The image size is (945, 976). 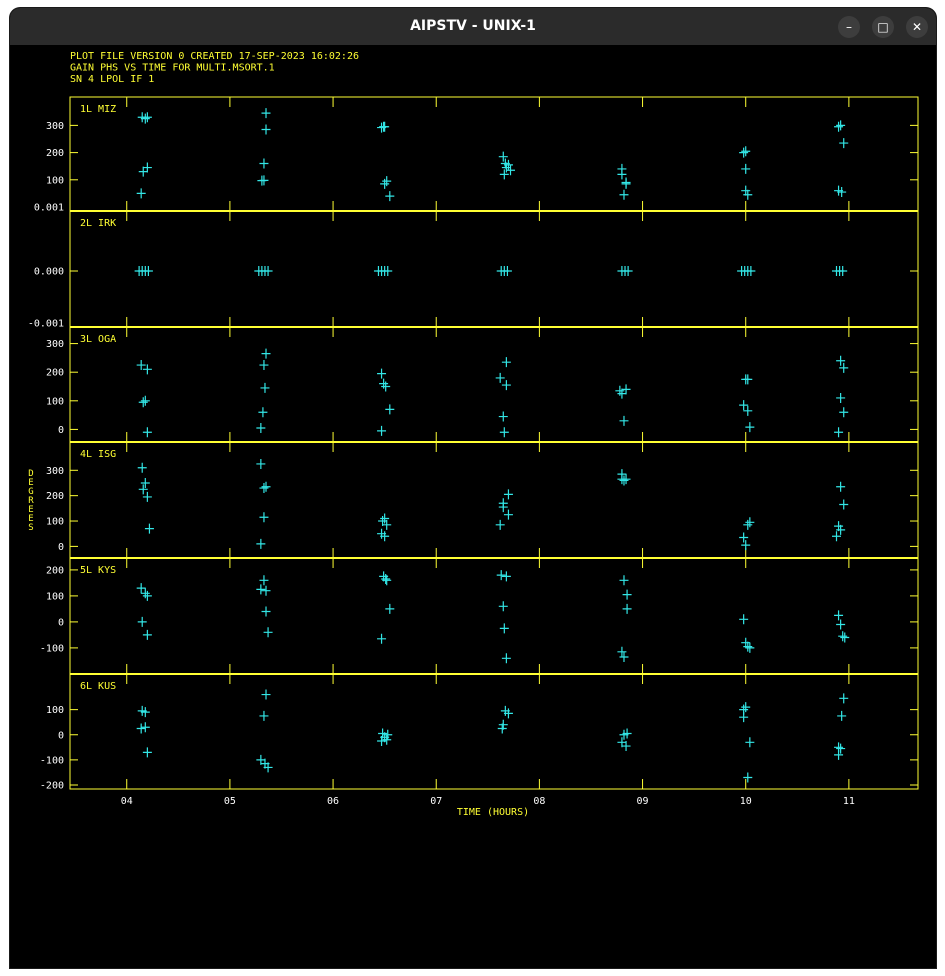 I want to click on panel-label: 2L IRK, so click(x=98, y=223).